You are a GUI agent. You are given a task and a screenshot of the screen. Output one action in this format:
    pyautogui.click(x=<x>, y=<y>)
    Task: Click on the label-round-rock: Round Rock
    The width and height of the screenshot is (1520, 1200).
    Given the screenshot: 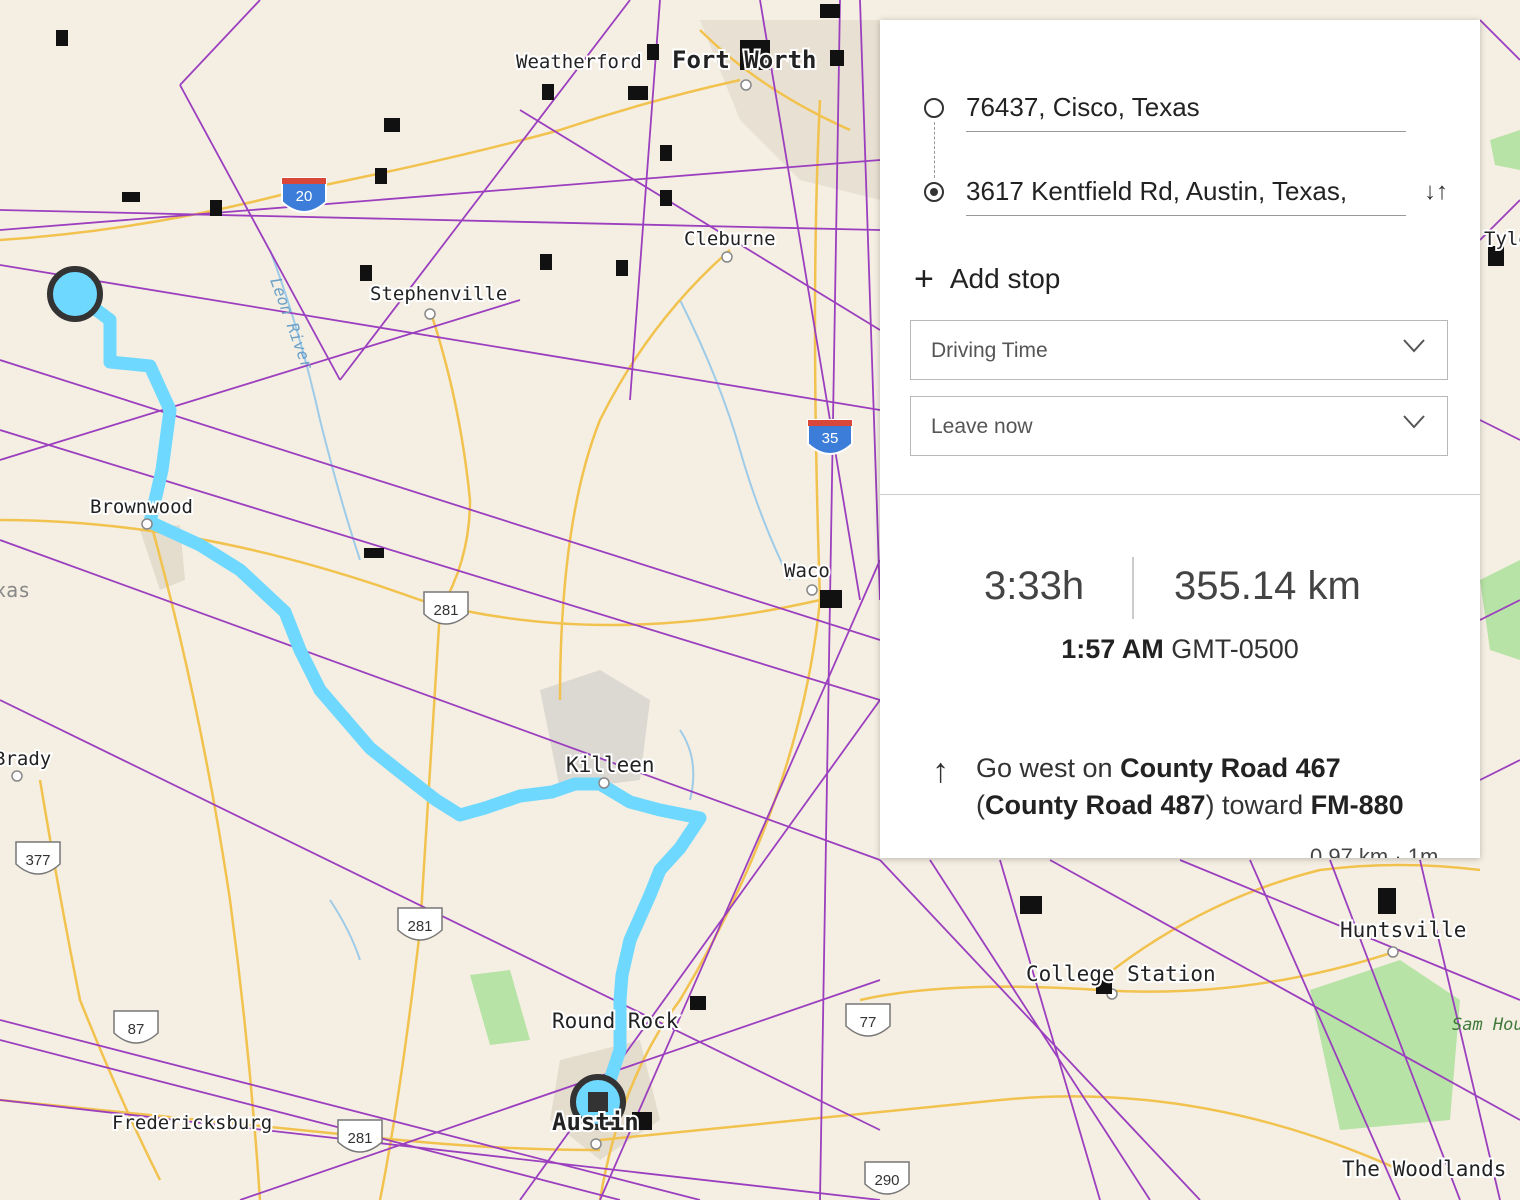 What is the action you would take?
    pyautogui.click(x=615, y=1021)
    